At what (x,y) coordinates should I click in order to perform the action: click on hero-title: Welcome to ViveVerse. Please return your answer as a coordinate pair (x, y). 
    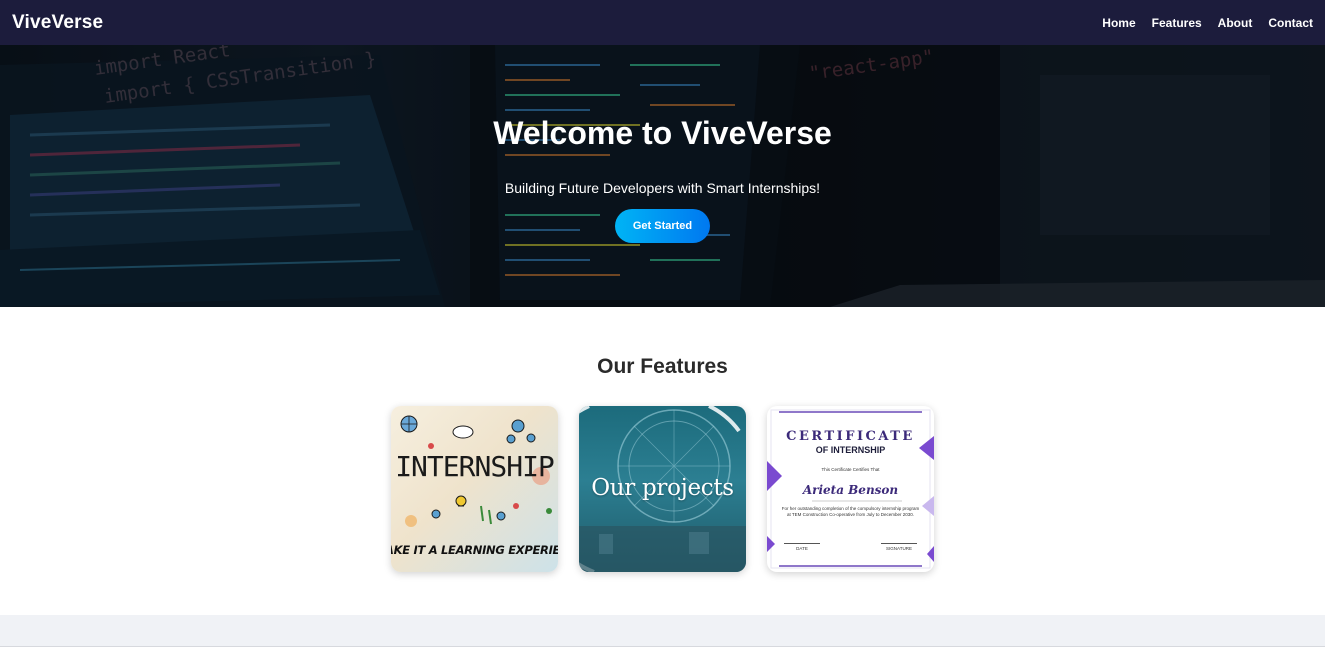
    Looking at the image, I should click on (662, 133).